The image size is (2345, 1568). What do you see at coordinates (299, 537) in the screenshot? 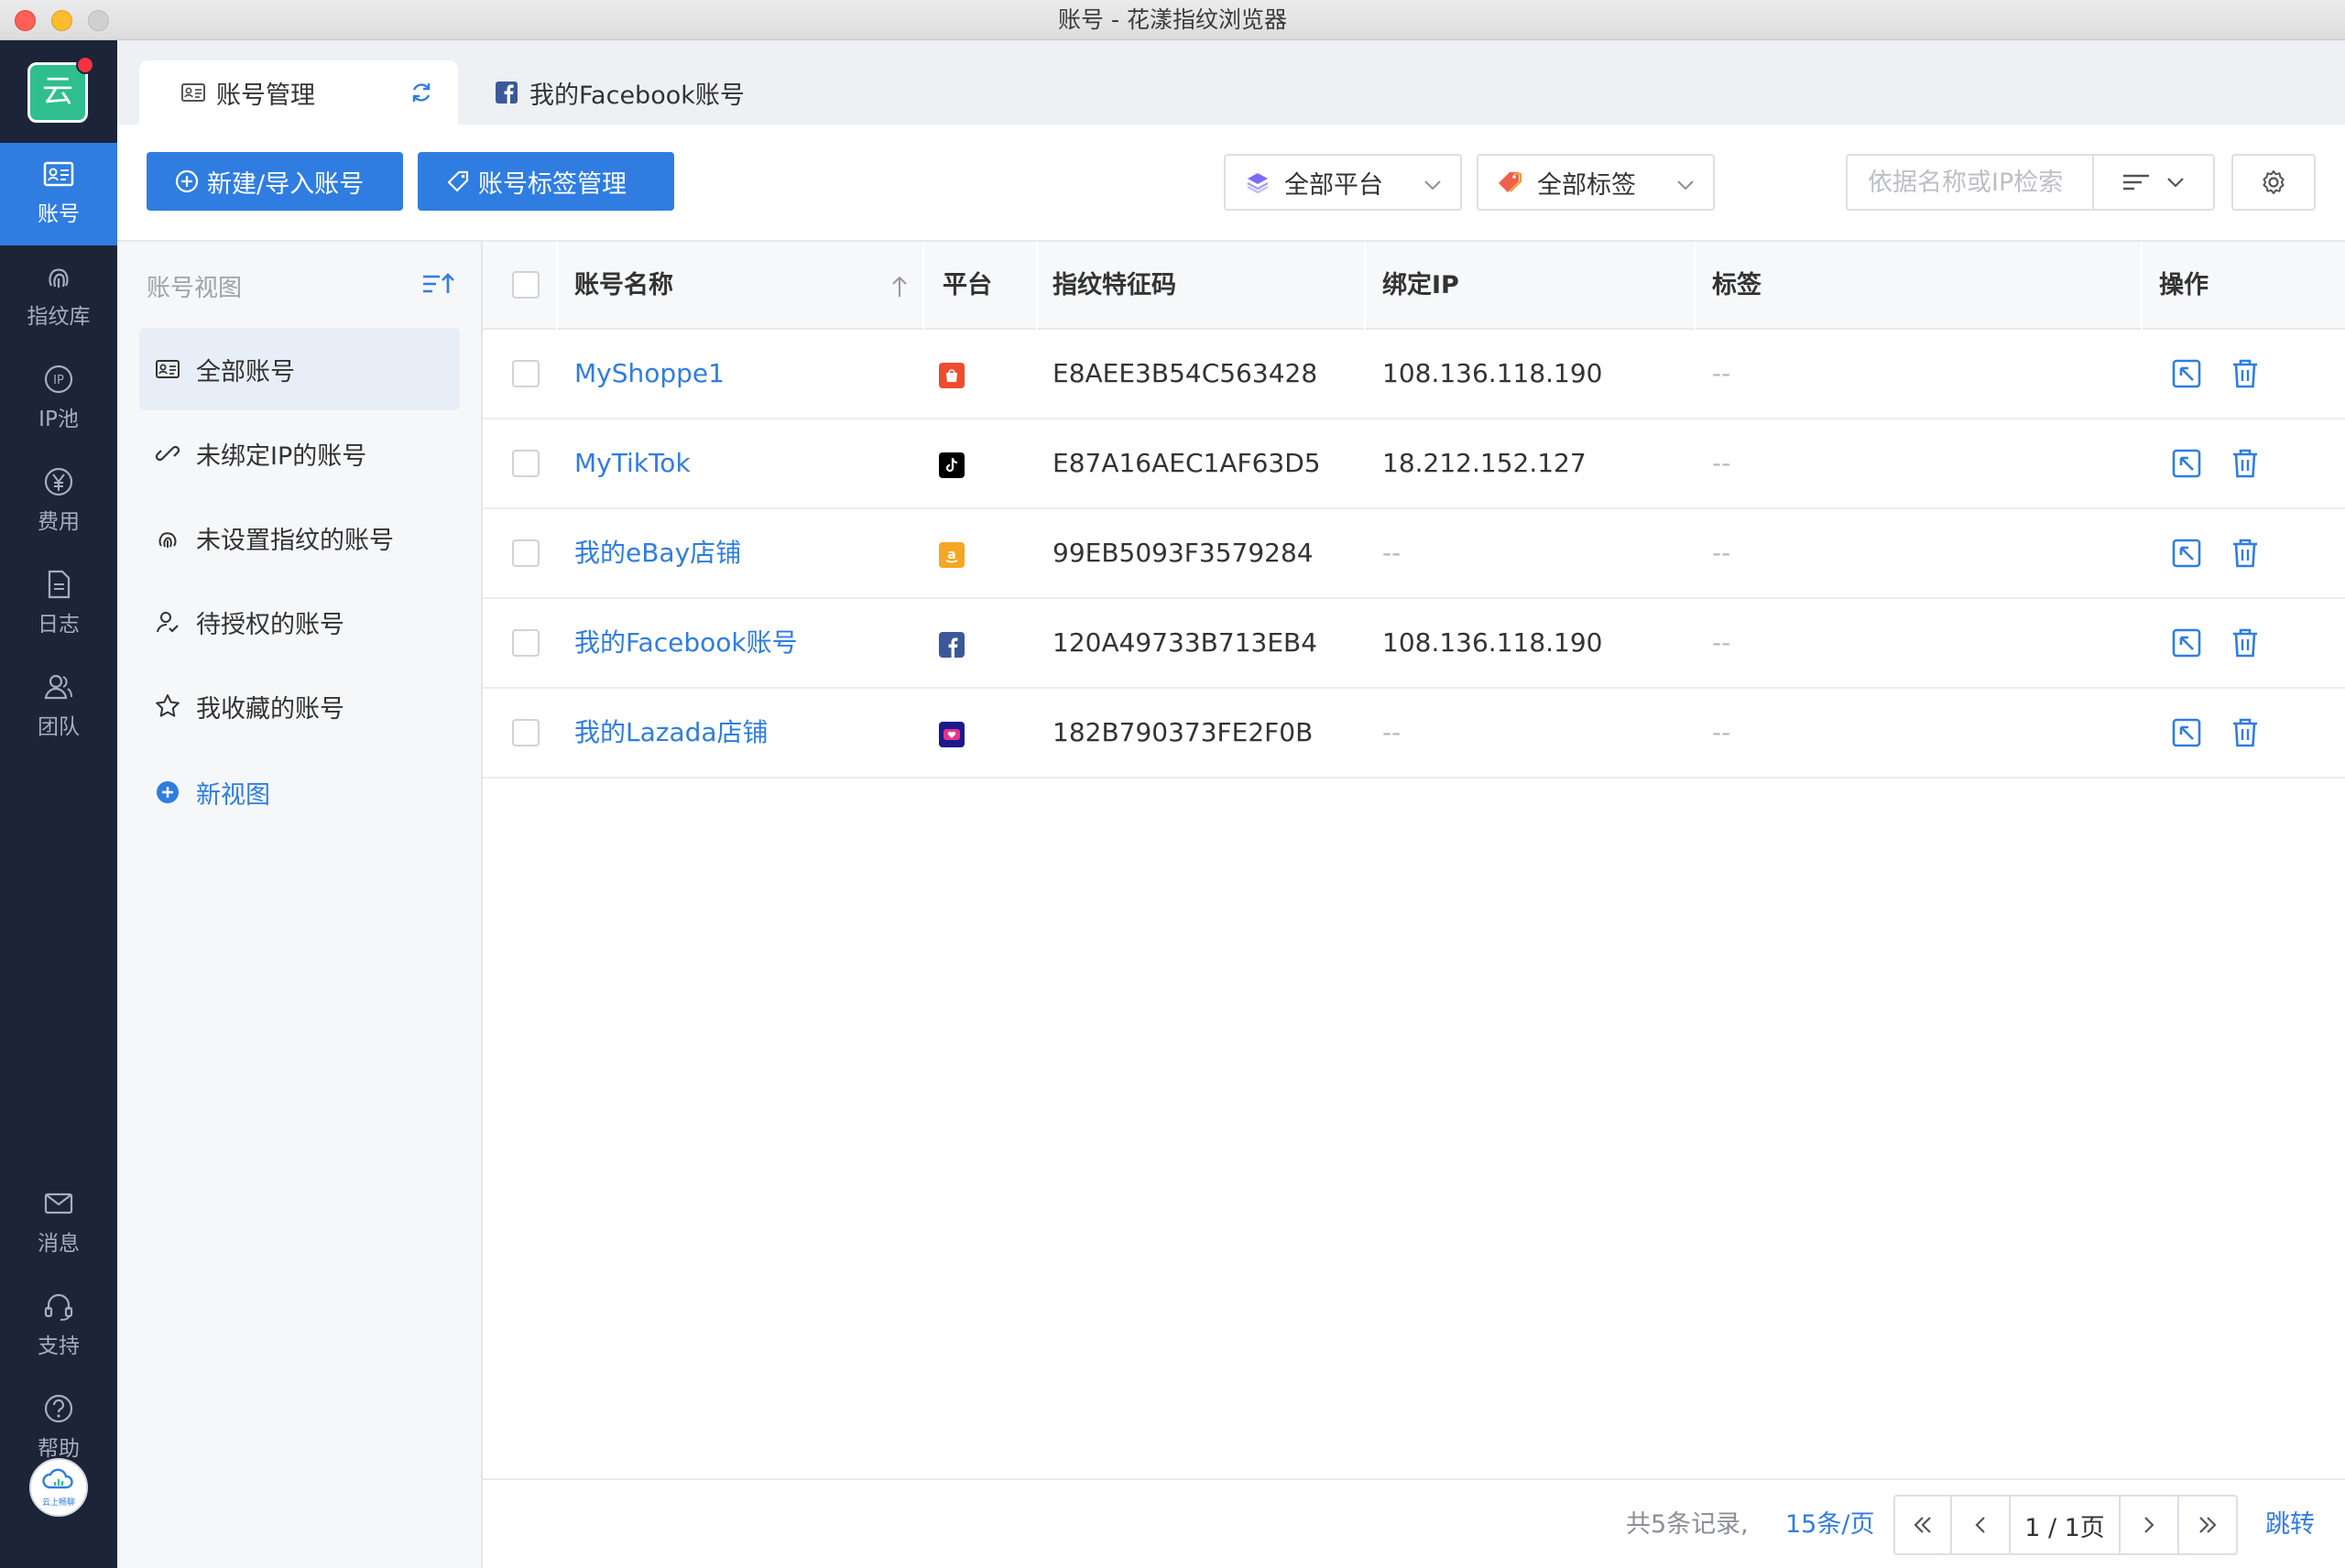
I see `view-item-no-fingerprint: 未设置指纹的账号` at bounding box center [299, 537].